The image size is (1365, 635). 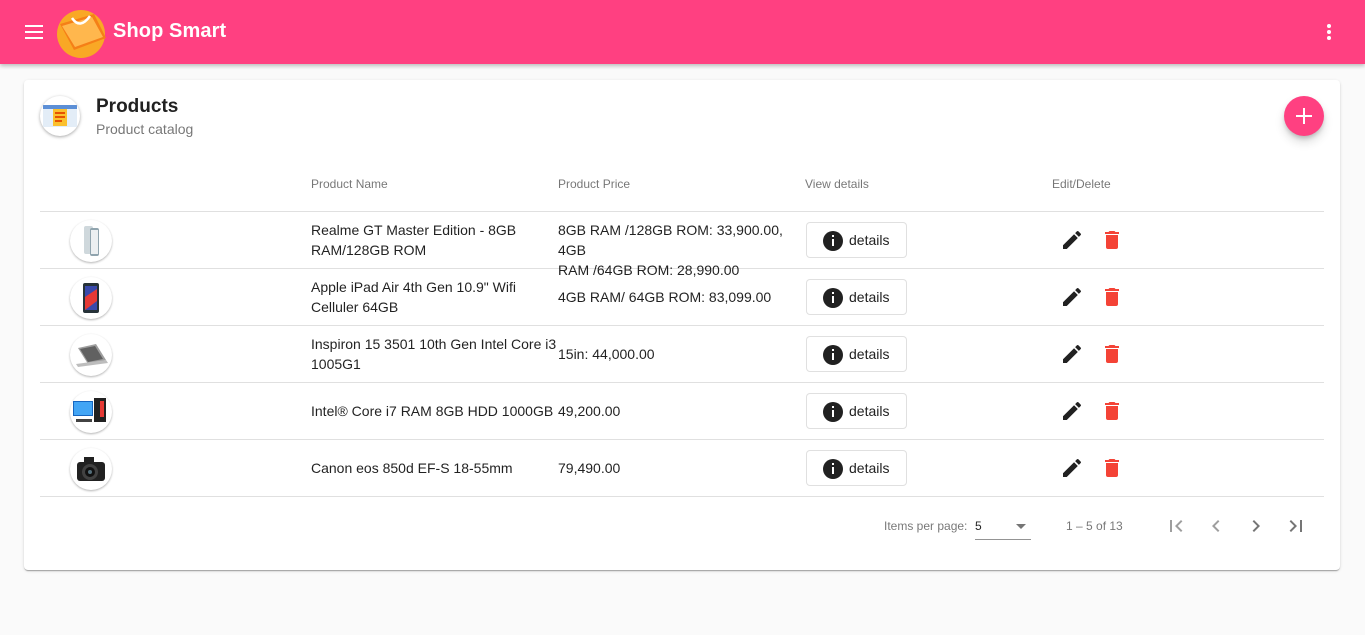 What do you see at coordinates (589, 411) in the screenshot?
I see `product-price-line: 49,200.00` at bounding box center [589, 411].